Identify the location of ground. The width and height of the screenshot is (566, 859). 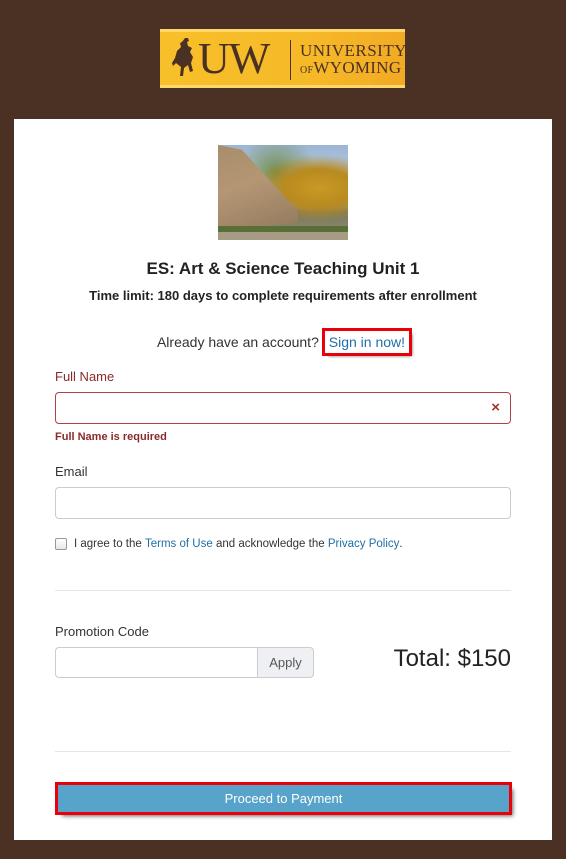
(283, 236).